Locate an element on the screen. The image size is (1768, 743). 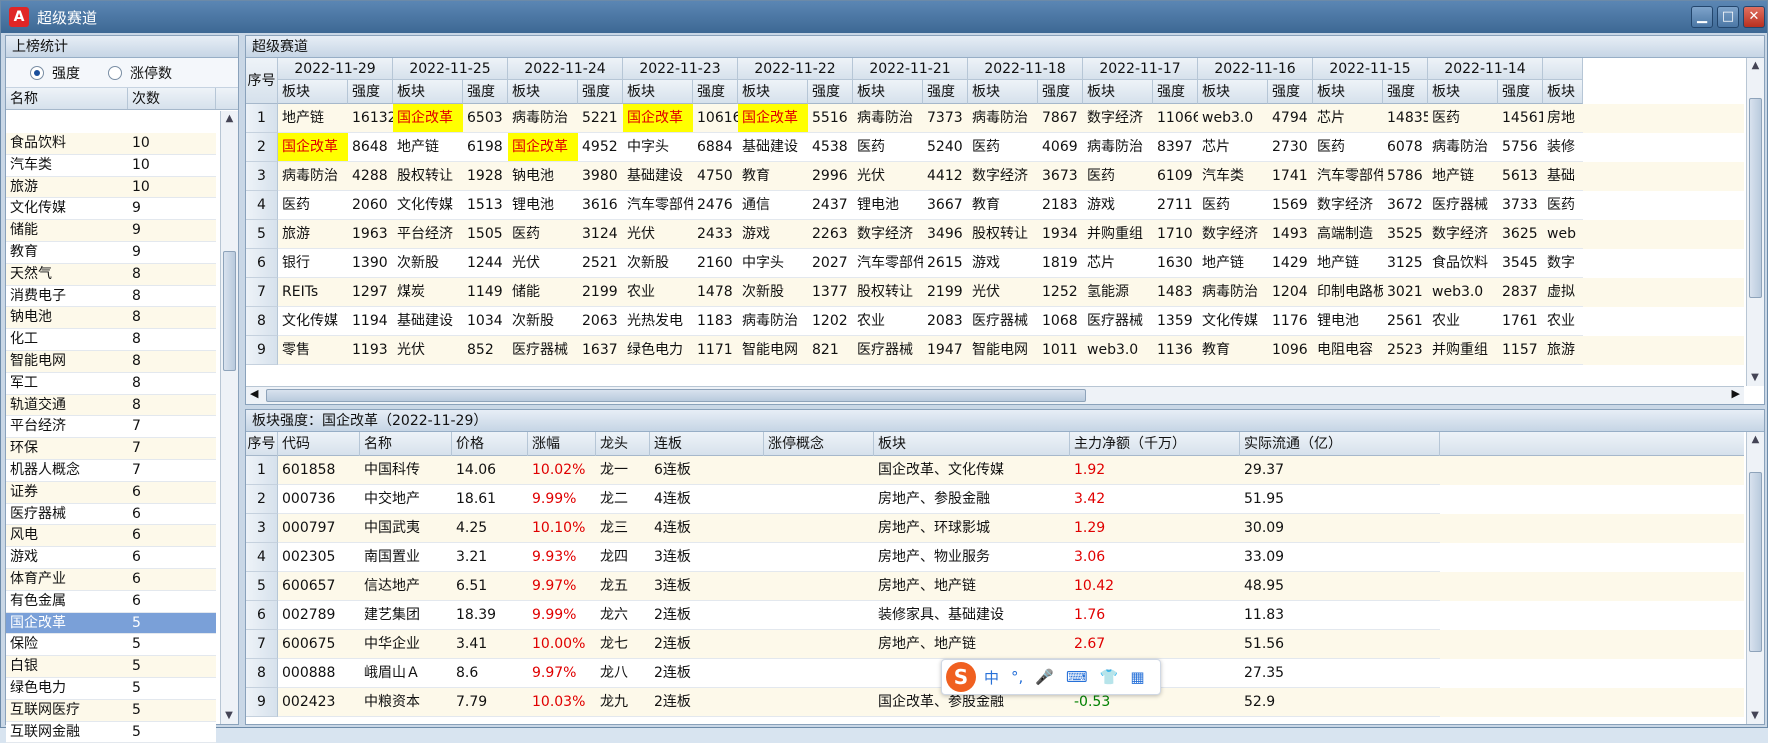
skin-icon: 👕 is located at coordinates (1109, 677).